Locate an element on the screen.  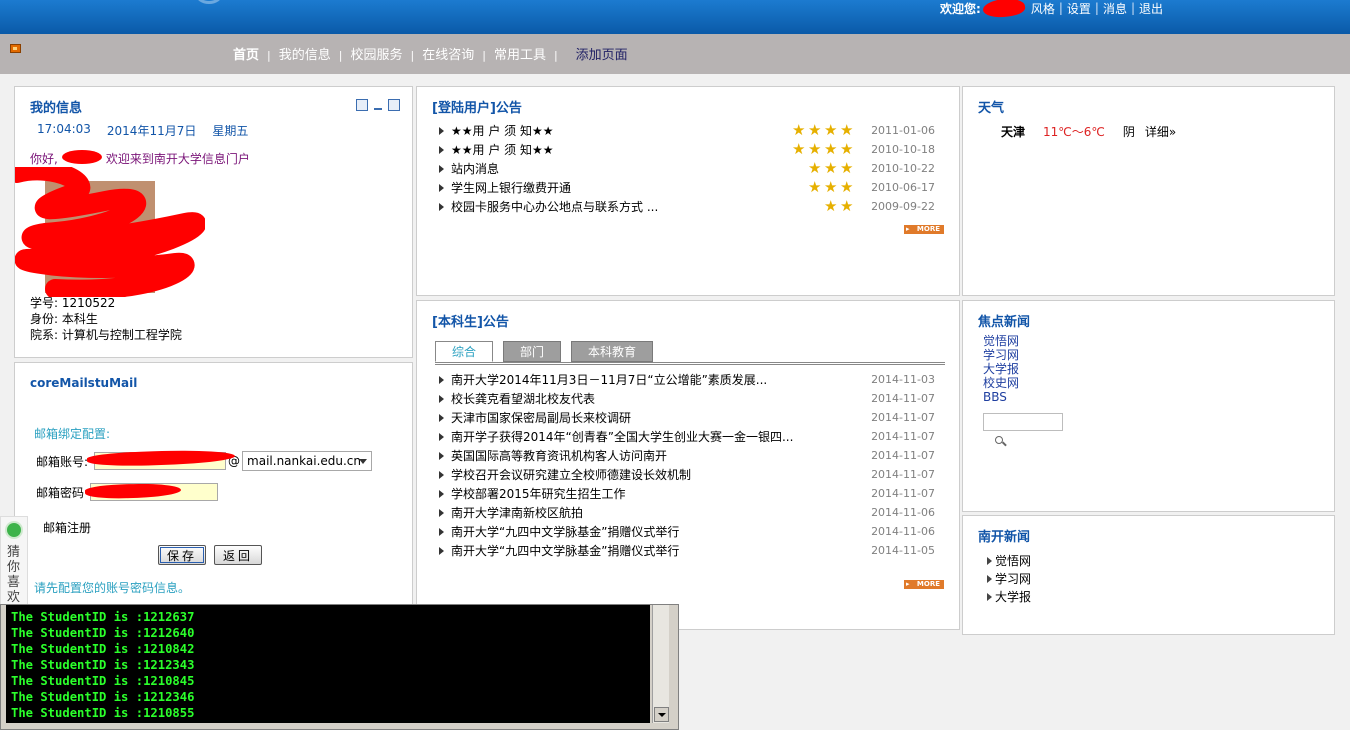
focus-link: 大学报 is located at coordinates (1001, 369).